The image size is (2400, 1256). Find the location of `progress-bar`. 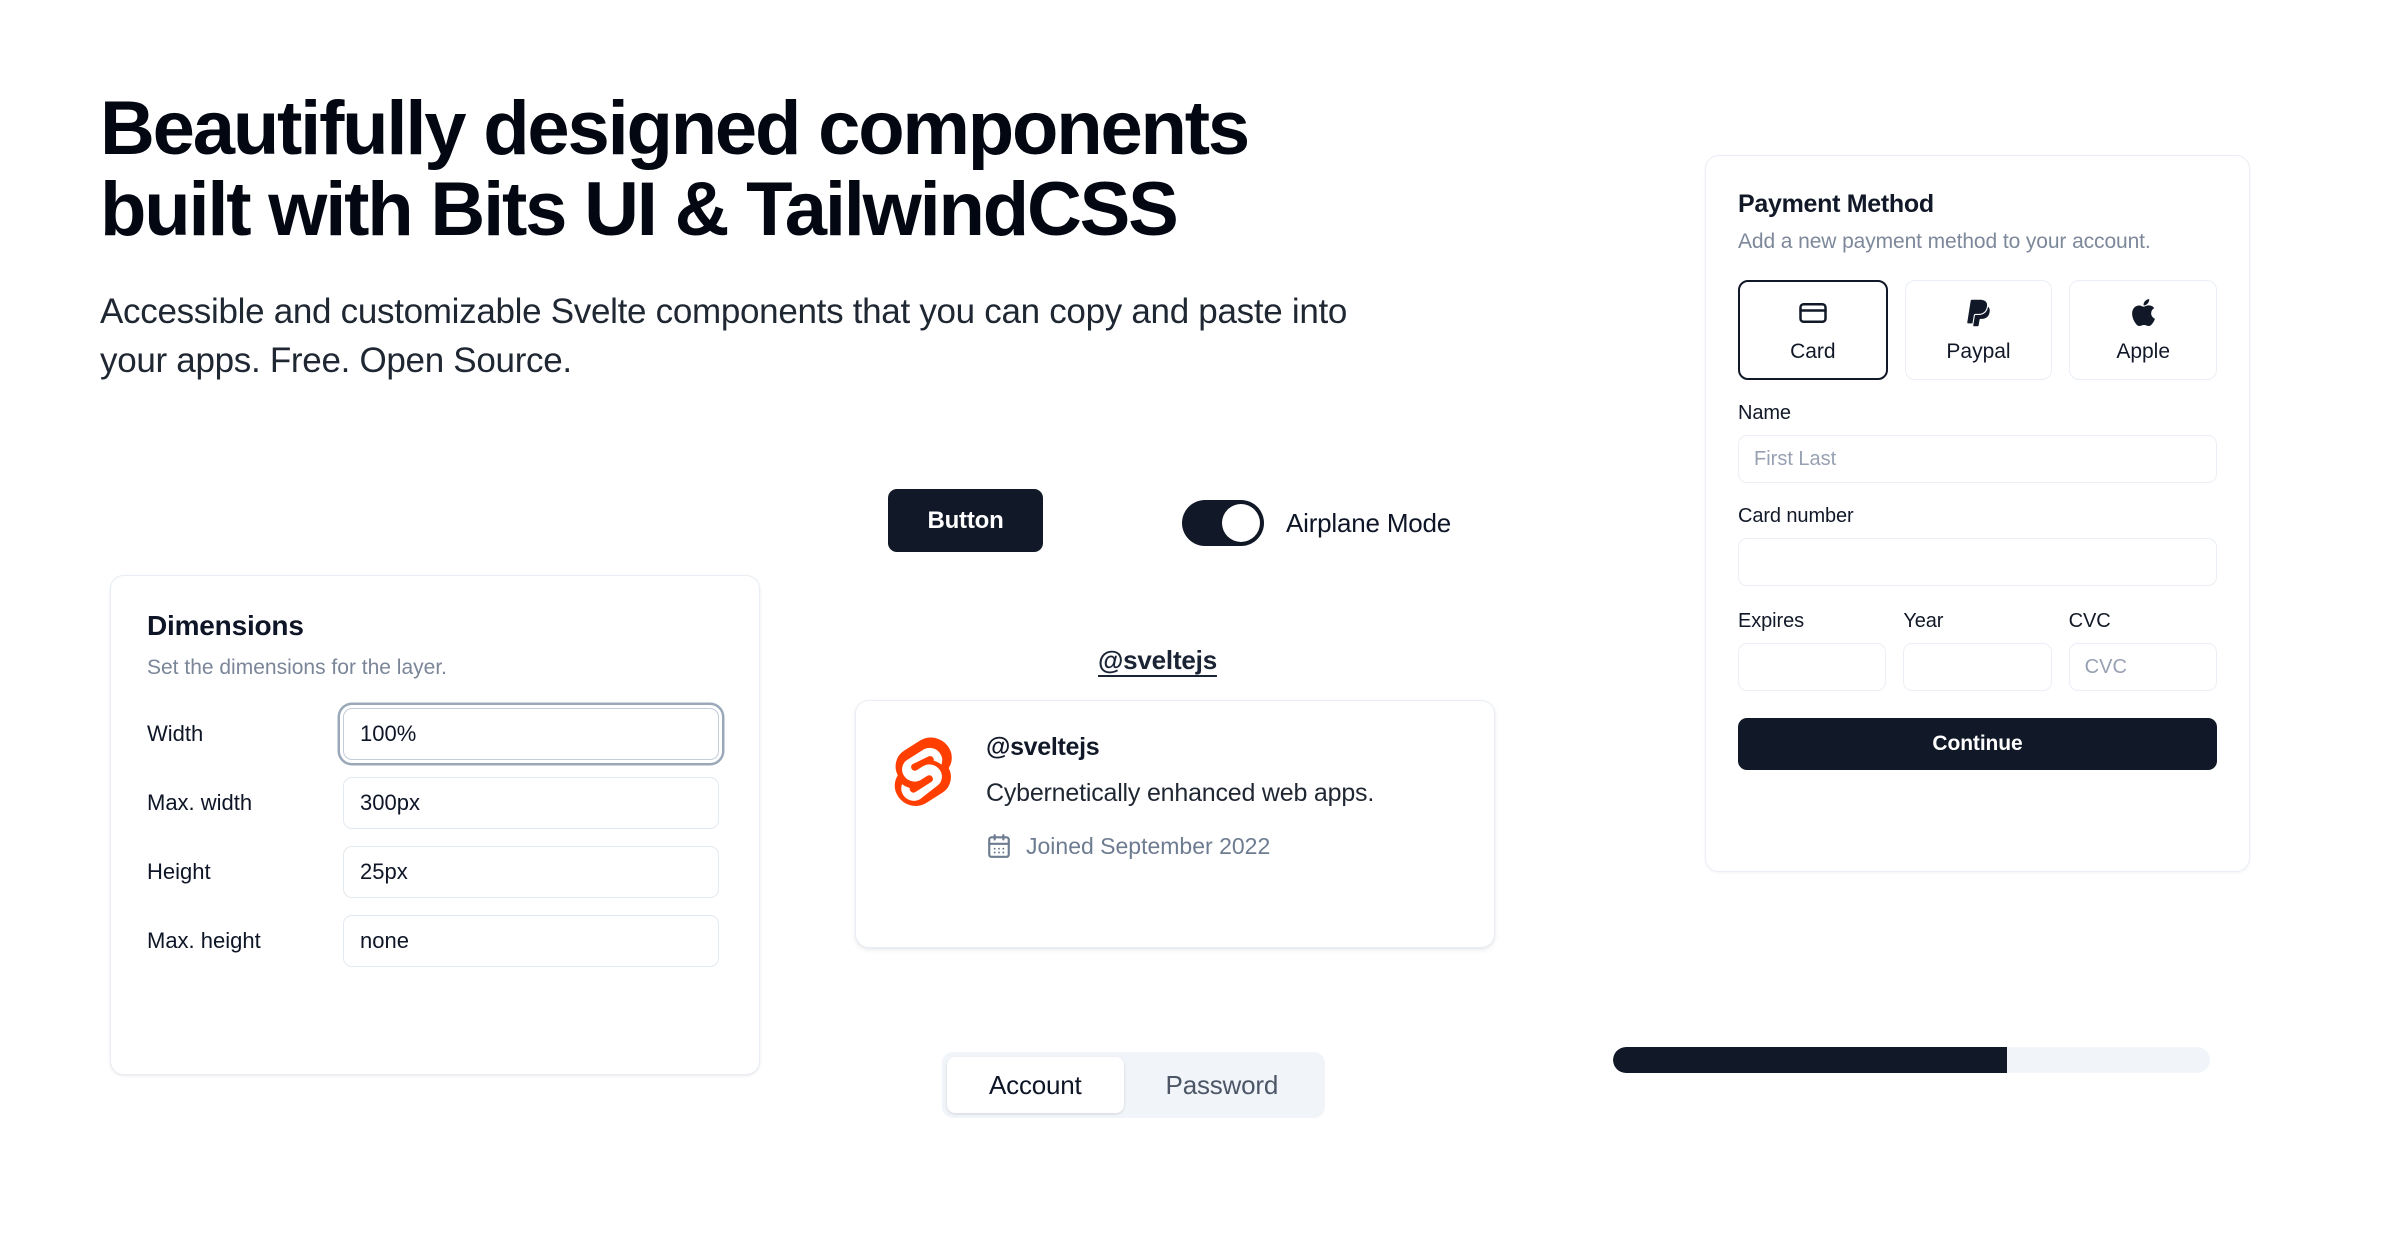

progress-bar is located at coordinates (1911, 1060).